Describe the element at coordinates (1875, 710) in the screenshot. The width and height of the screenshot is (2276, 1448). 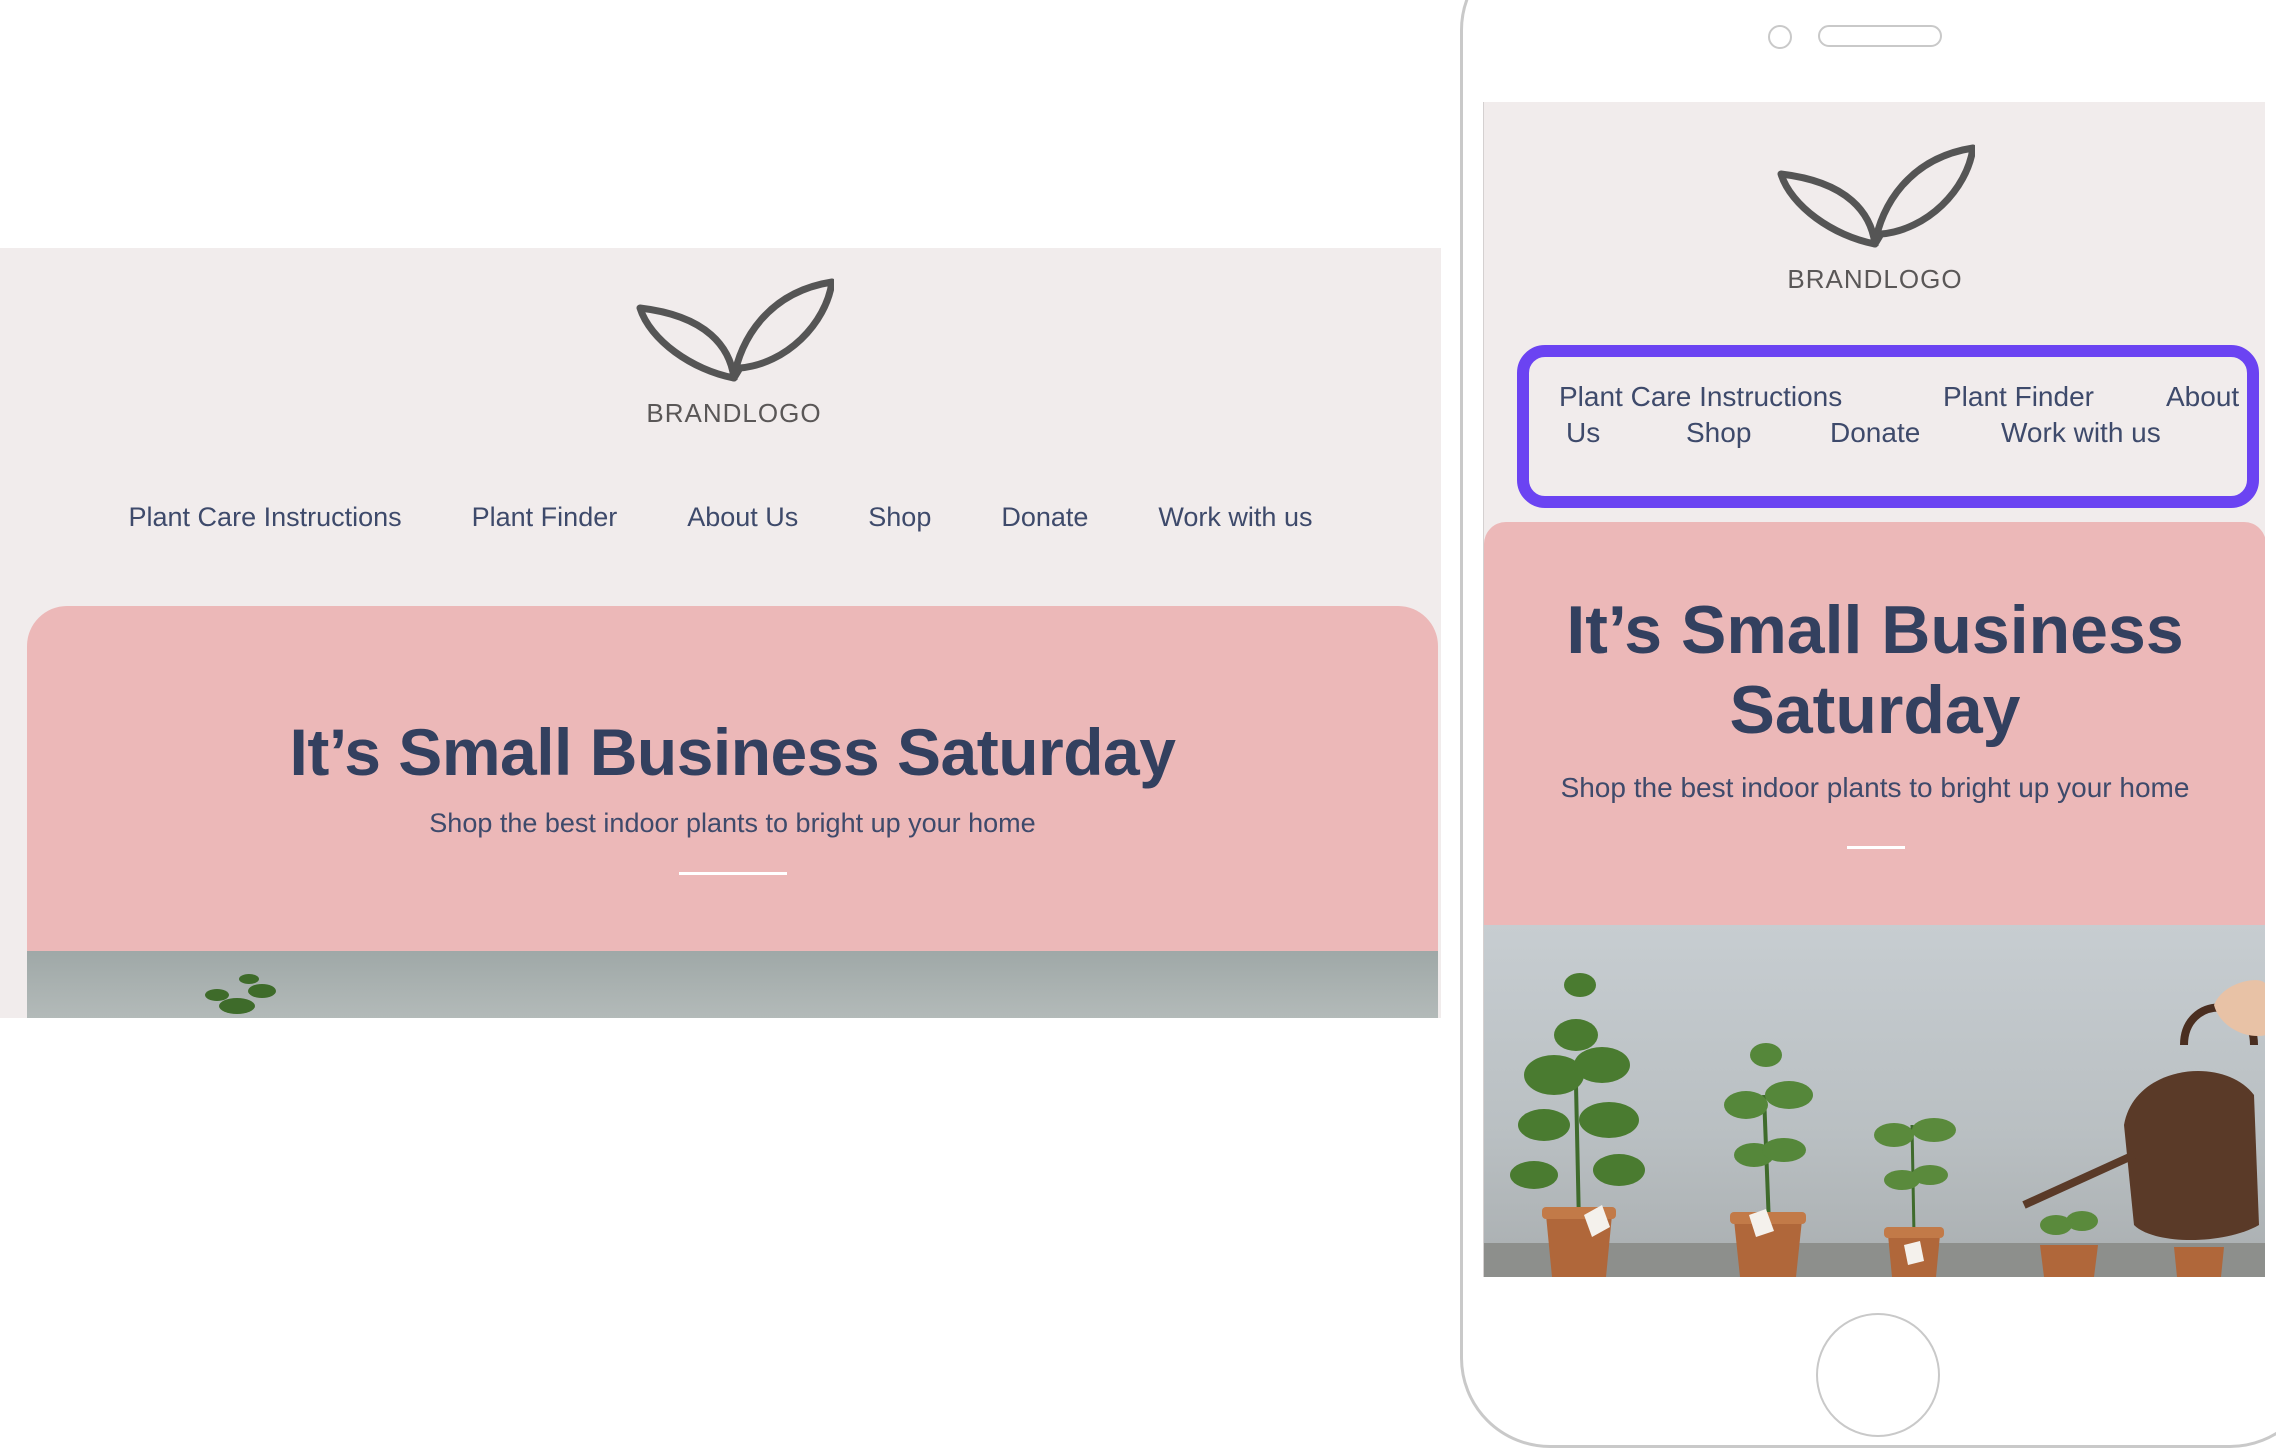
I see `mobile-hero-title-line-2: Saturday` at that location.